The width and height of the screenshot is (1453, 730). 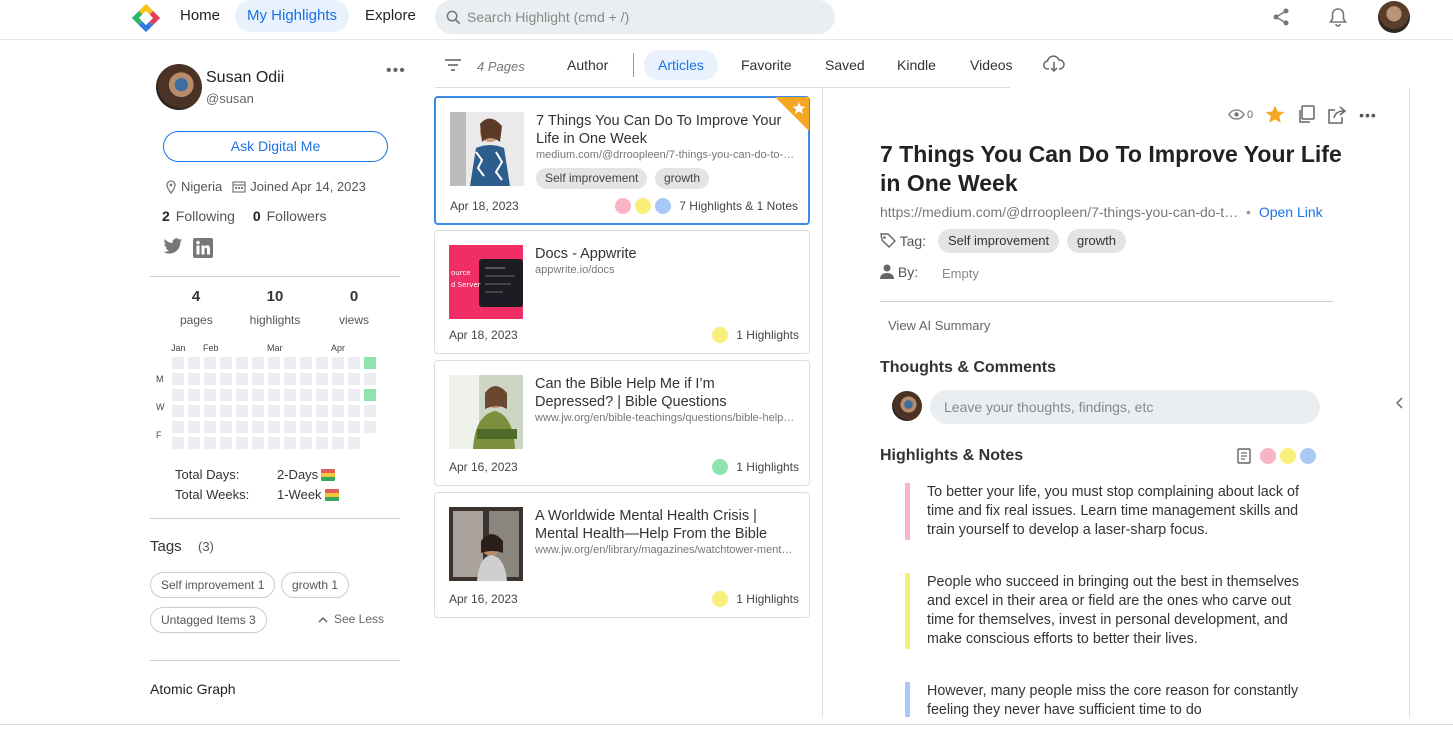 I want to click on favorite-star-icon, so click(x=792, y=114).